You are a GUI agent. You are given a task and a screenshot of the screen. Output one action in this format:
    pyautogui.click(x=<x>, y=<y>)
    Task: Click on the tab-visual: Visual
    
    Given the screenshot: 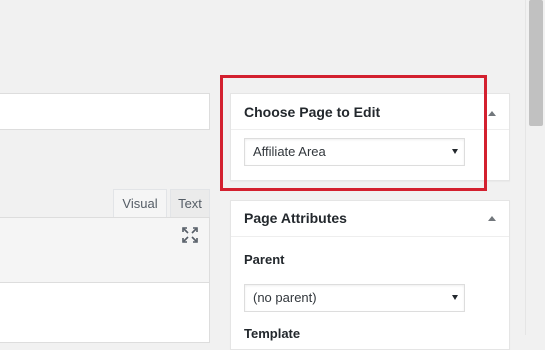 What is the action you would take?
    pyautogui.click(x=140, y=203)
    